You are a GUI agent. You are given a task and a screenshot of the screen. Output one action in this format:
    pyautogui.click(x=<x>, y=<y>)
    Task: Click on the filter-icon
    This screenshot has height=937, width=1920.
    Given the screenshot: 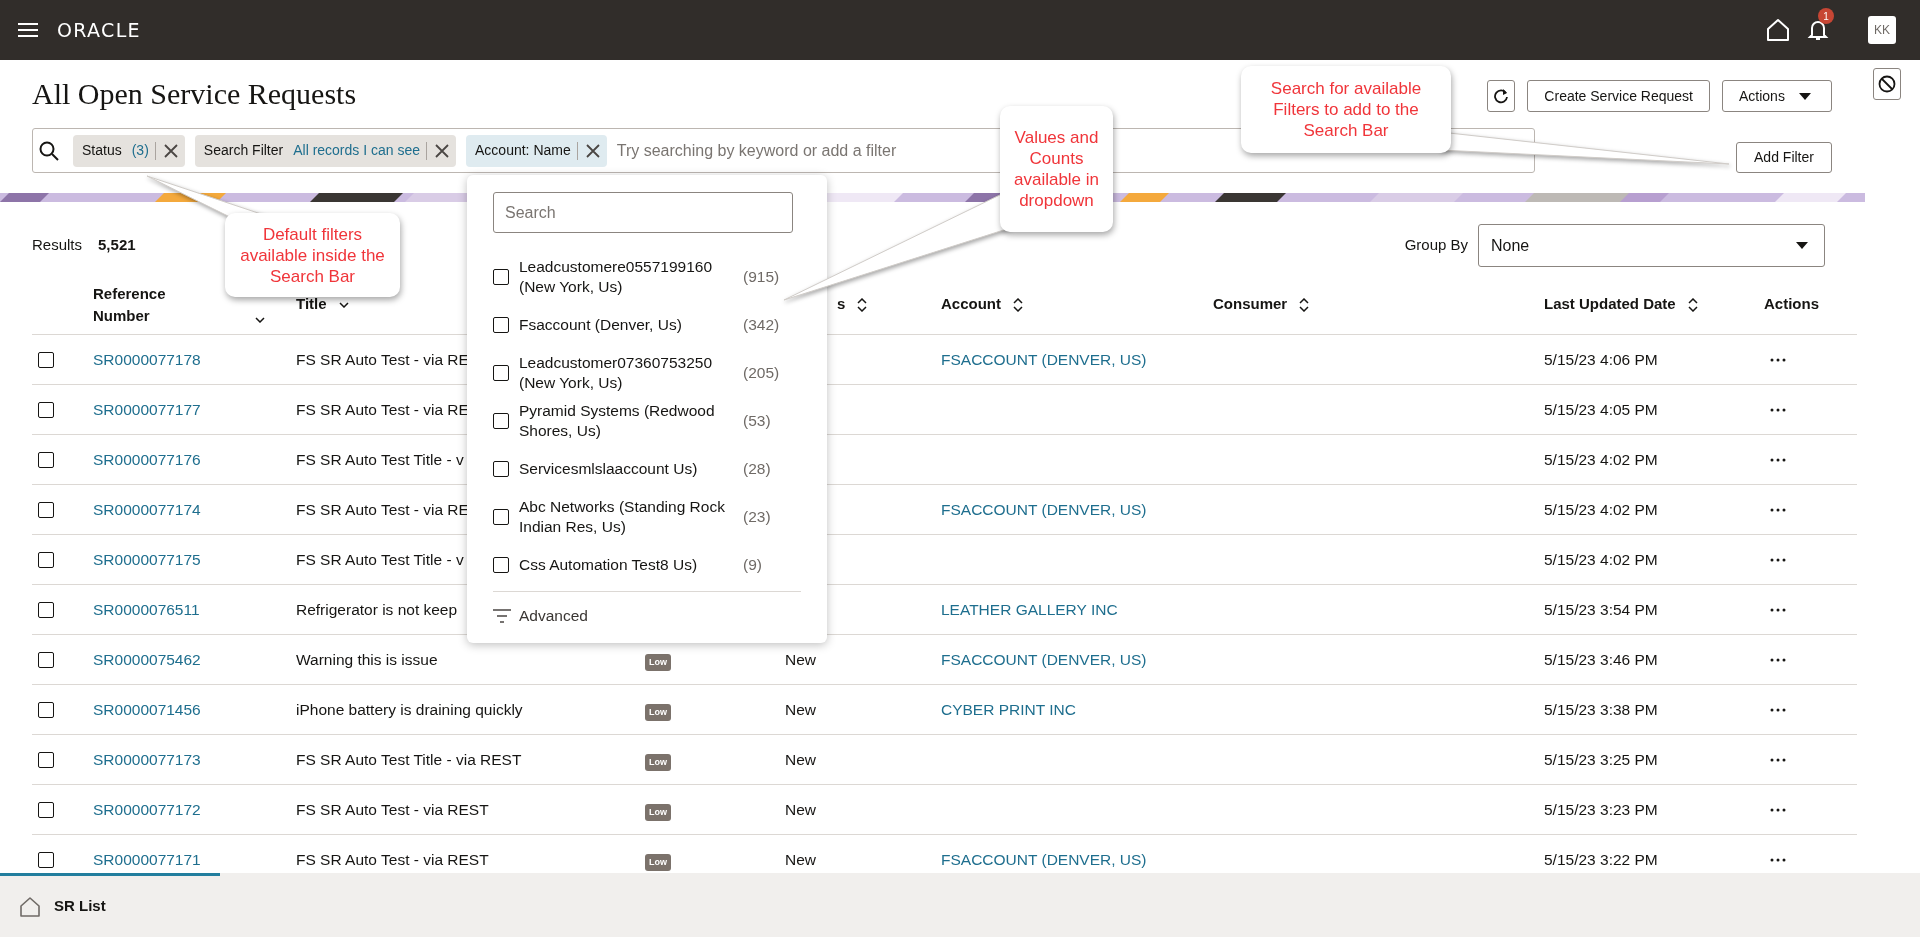 What is the action you would take?
    pyautogui.click(x=502, y=615)
    